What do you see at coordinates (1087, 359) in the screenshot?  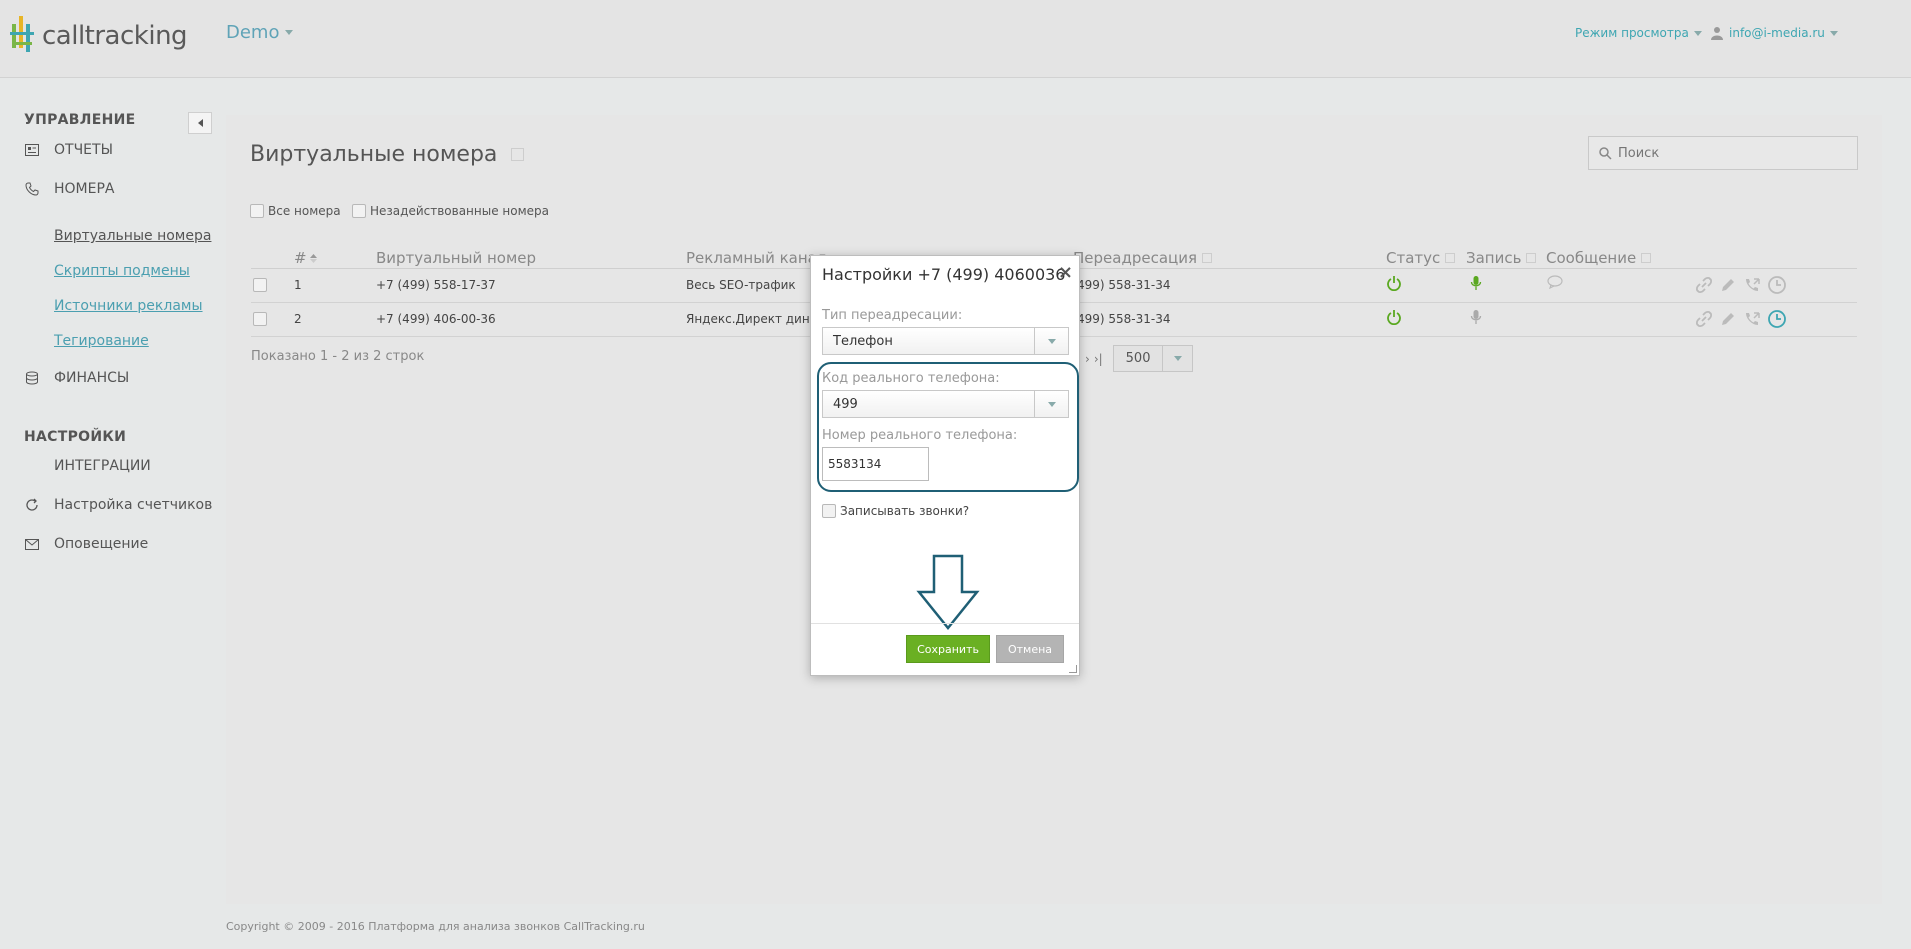 I see `next-page-icon: ›` at bounding box center [1087, 359].